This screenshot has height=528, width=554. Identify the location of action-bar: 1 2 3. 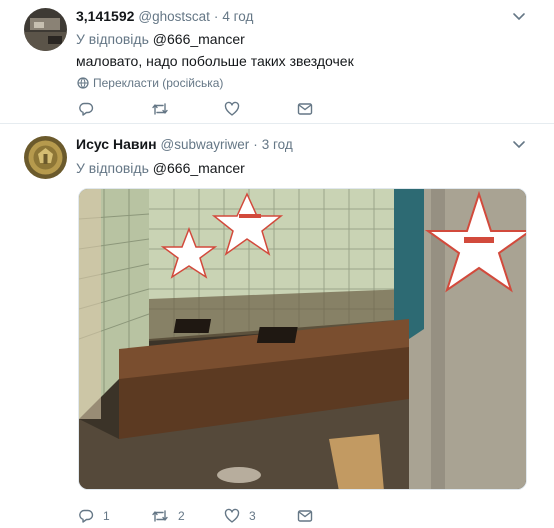
(224, 516).